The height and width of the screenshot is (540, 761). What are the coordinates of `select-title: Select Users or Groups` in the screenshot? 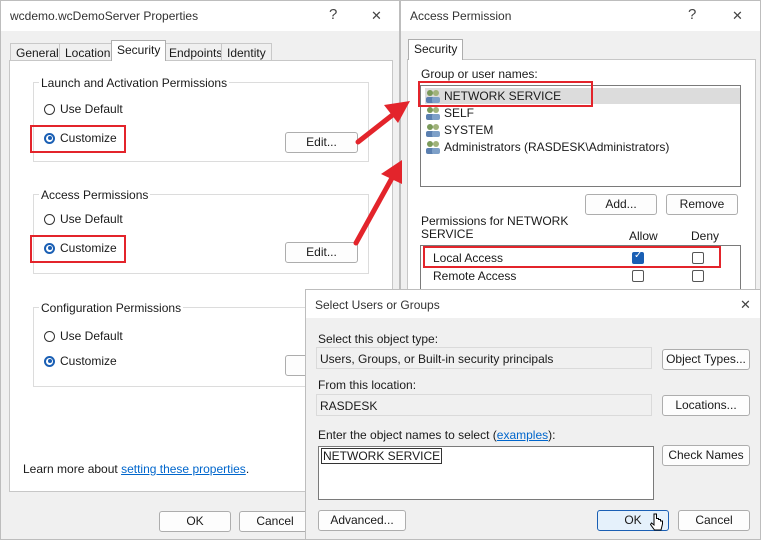 It's located at (377, 305).